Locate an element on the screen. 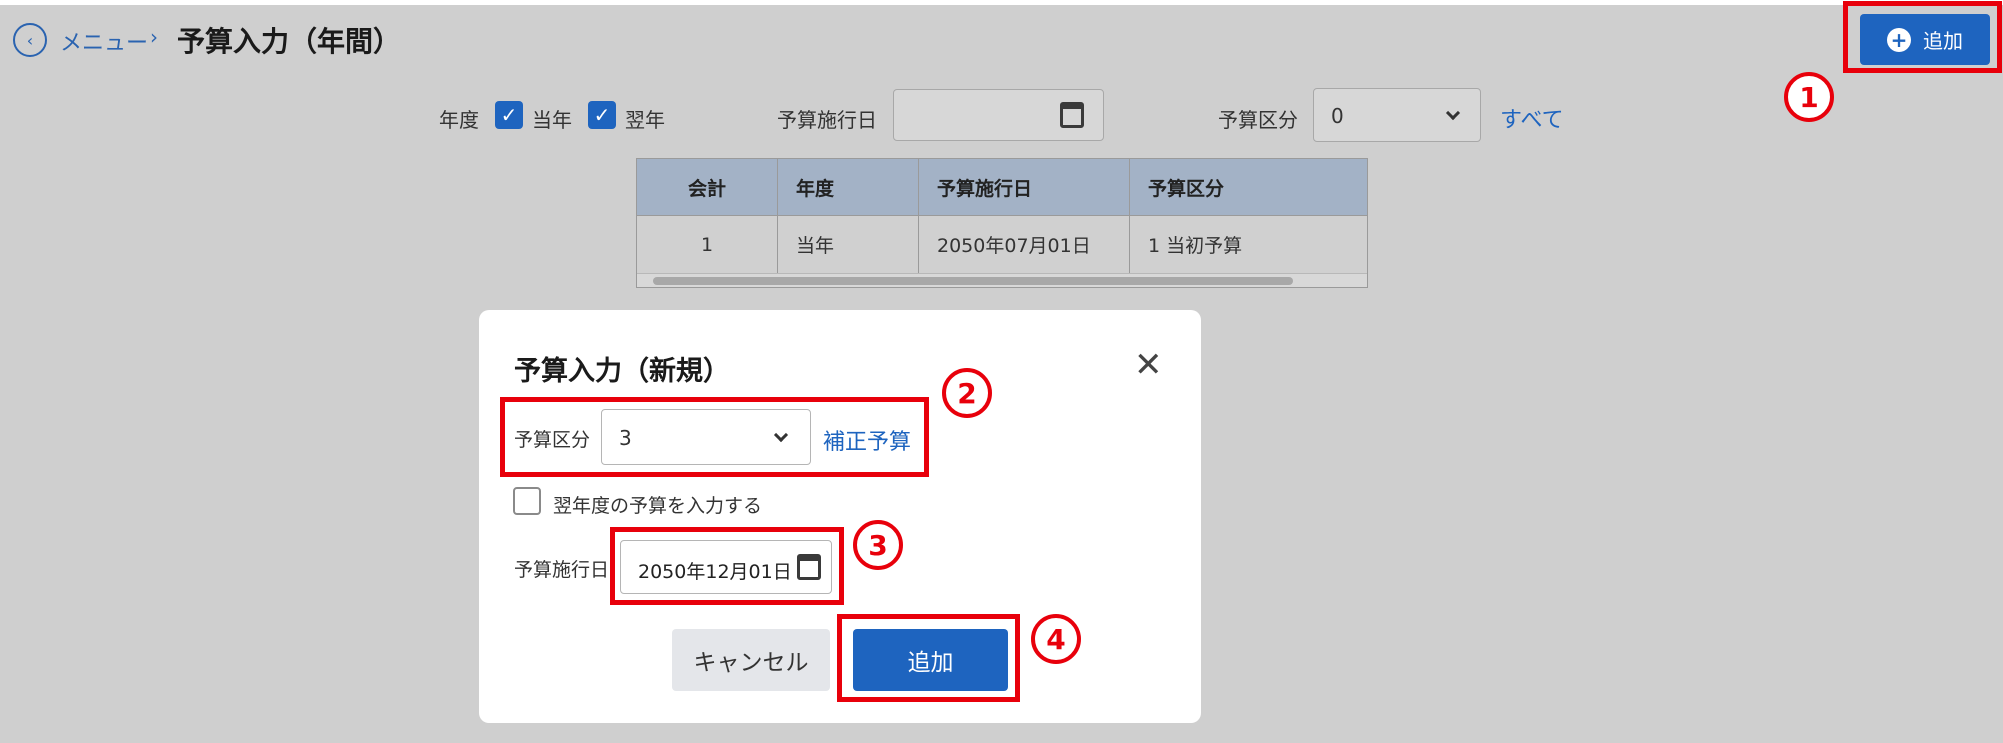 This screenshot has height=743, width=2003. category-filter-name: すべて is located at coordinates (1532, 120).